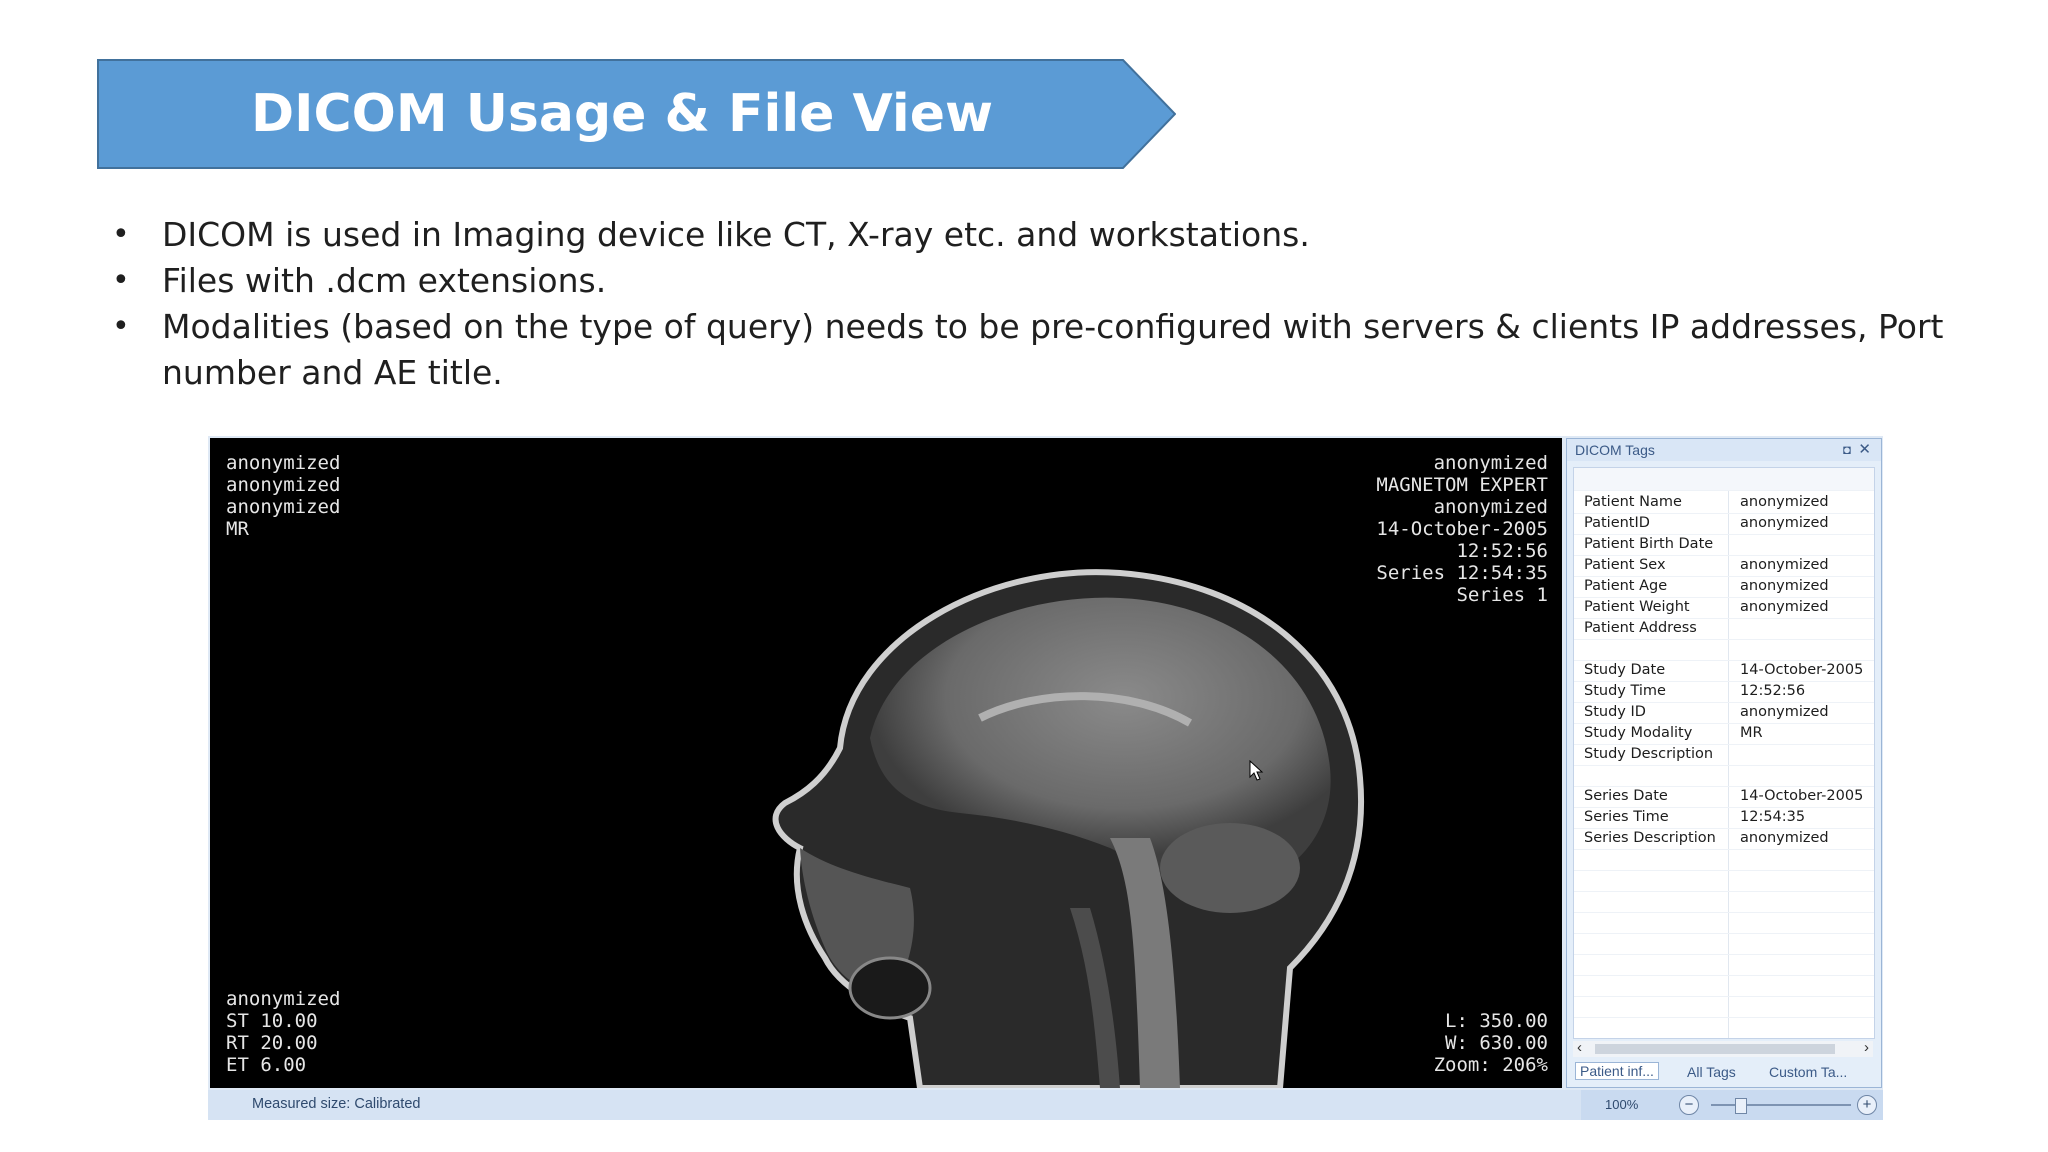 The image size is (2048, 1152). What do you see at coordinates (1579, 1047) in the screenshot?
I see `scroll-left-icon: ‹` at bounding box center [1579, 1047].